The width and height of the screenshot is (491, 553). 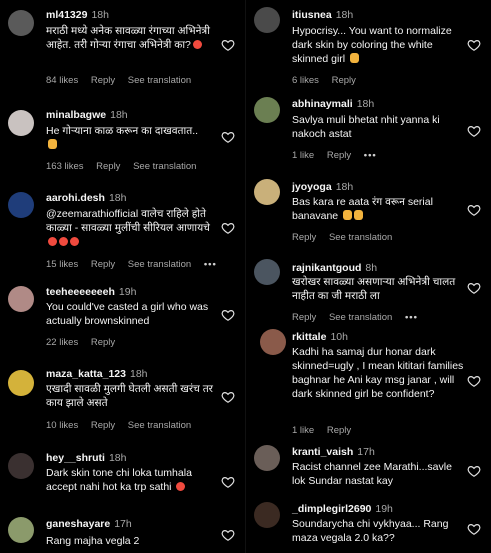 I want to click on likes-count: 15 likes, so click(x=62, y=264).